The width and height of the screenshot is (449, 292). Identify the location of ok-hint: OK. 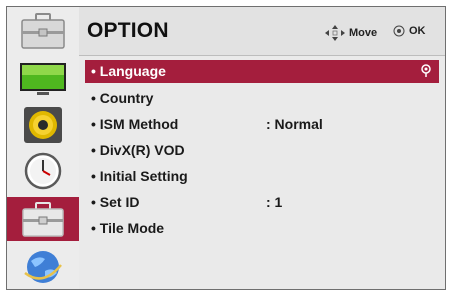
(409, 31).